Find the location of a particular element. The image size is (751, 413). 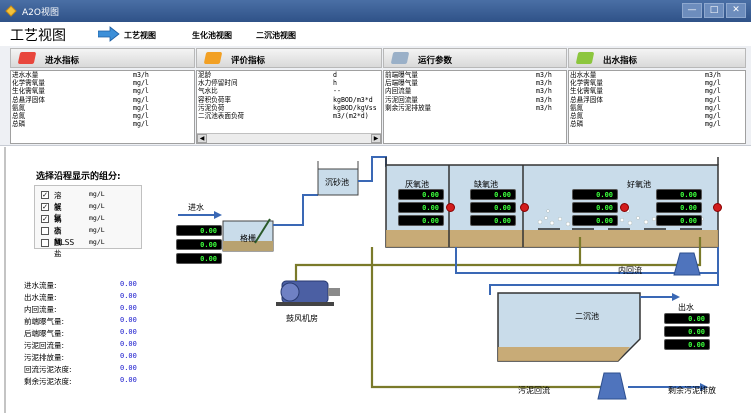

maximize-button: □ is located at coordinates (714, 10).